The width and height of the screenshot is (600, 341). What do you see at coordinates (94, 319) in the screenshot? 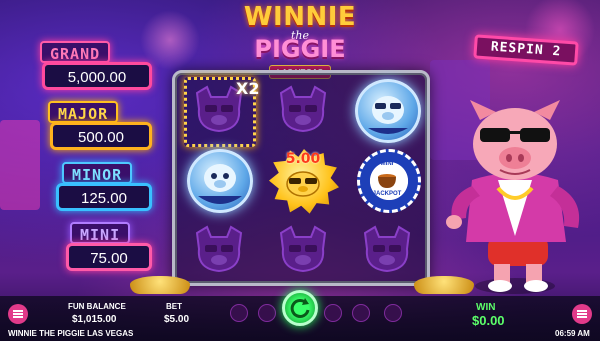
I see `fun-balance-value: $1,015.00` at bounding box center [94, 319].